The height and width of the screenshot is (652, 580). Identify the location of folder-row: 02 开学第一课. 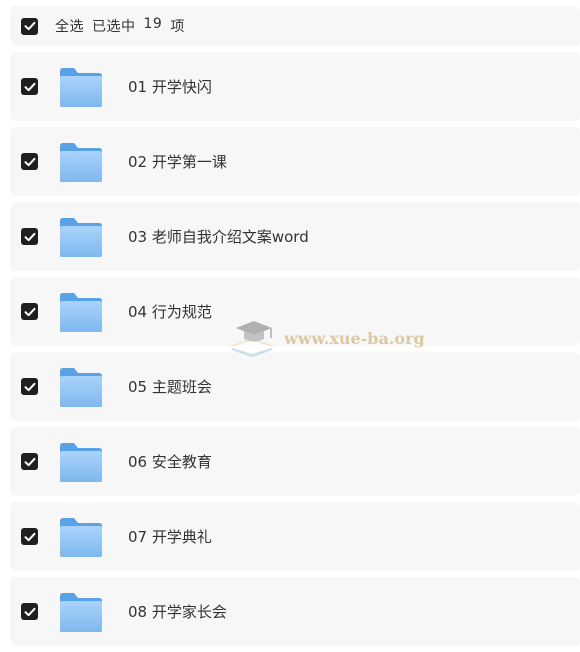
(295, 161).